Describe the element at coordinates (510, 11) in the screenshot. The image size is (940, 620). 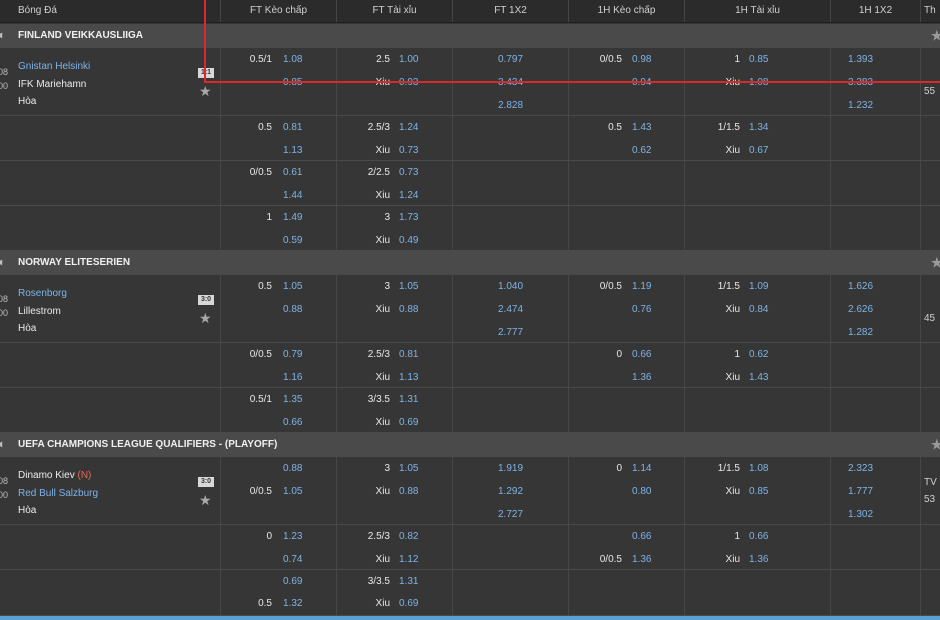
I see `header-ft-1x2: FT 1X2` at that location.